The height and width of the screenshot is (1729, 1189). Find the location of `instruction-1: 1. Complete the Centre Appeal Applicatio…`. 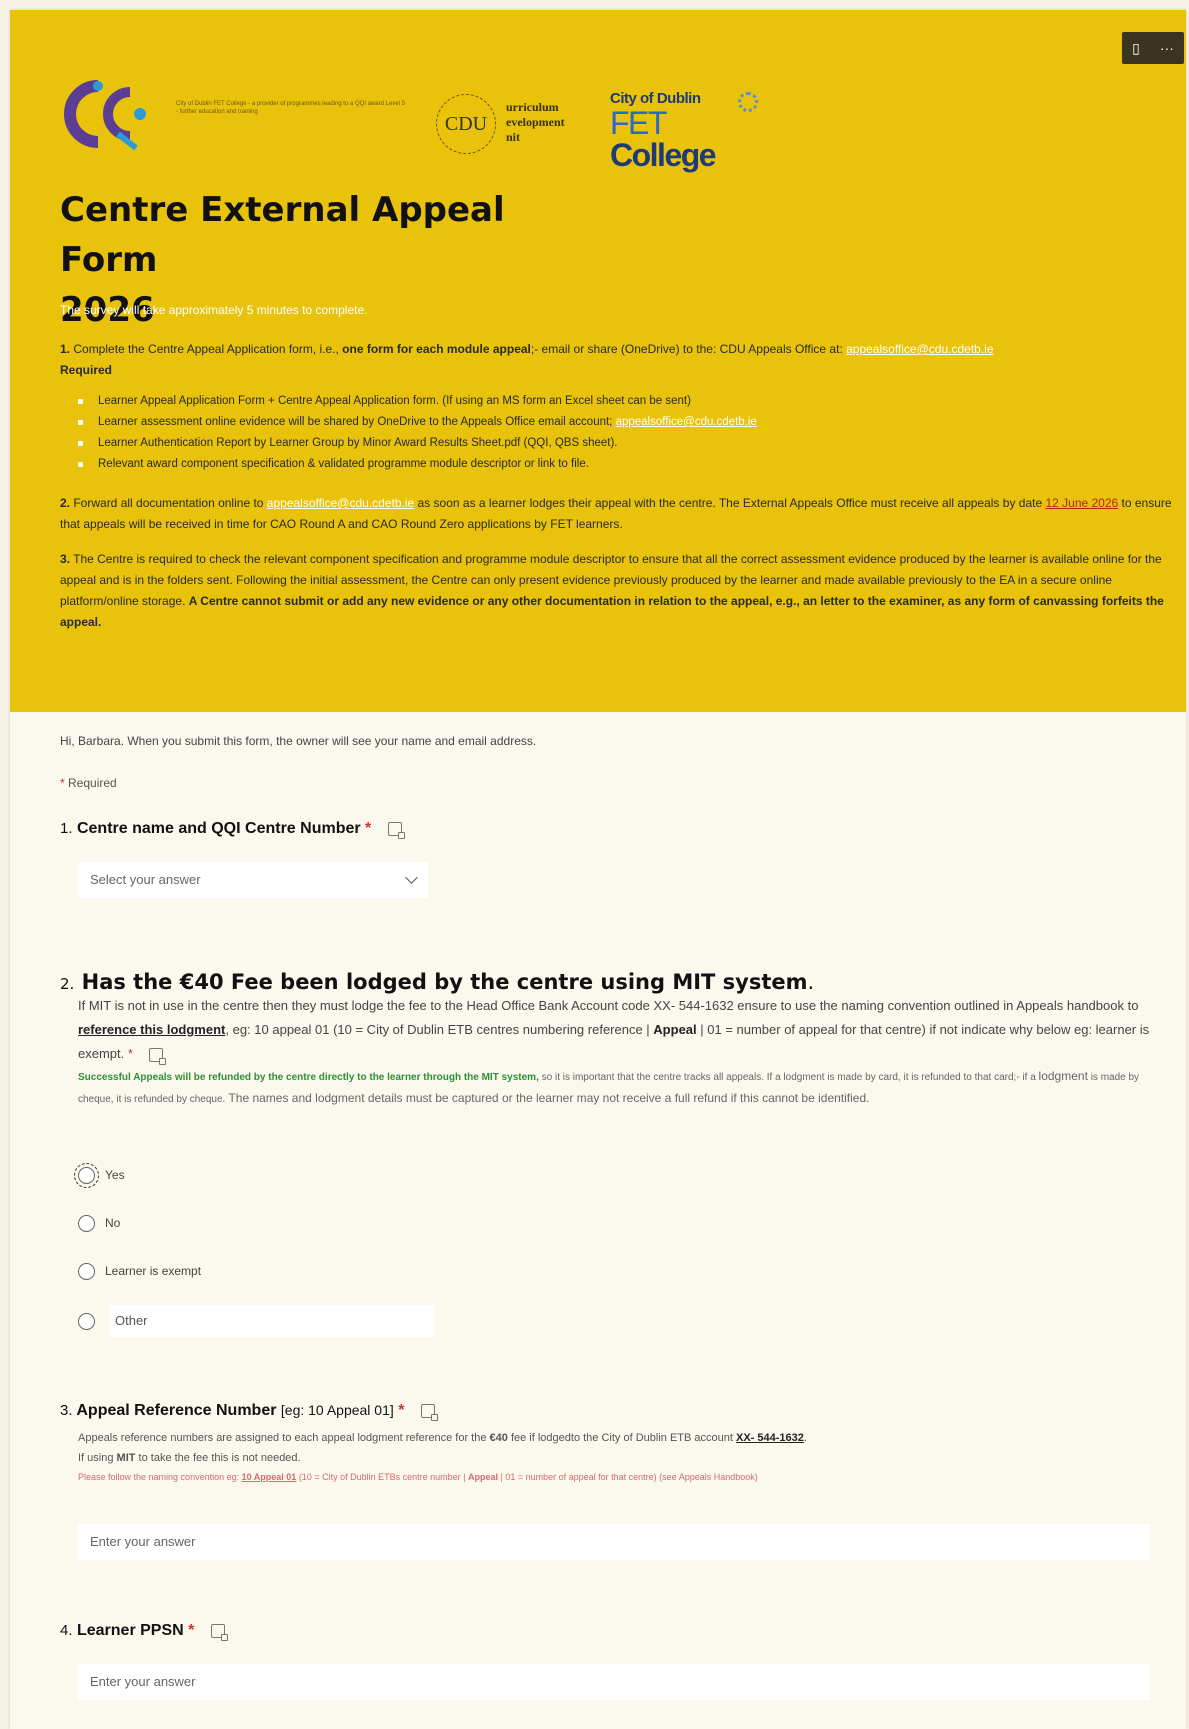

instruction-1: 1. Complete the Centre Appeal Applicatio… is located at coordinates (527, 349).